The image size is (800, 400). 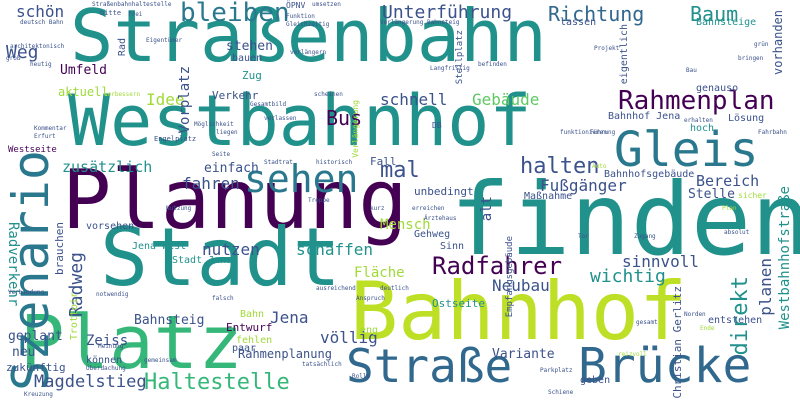 What do you see at coordinates (249, 327) in the screenshot?
I see `word-entwurf: Entwurf` at bounding box center [249, 327].